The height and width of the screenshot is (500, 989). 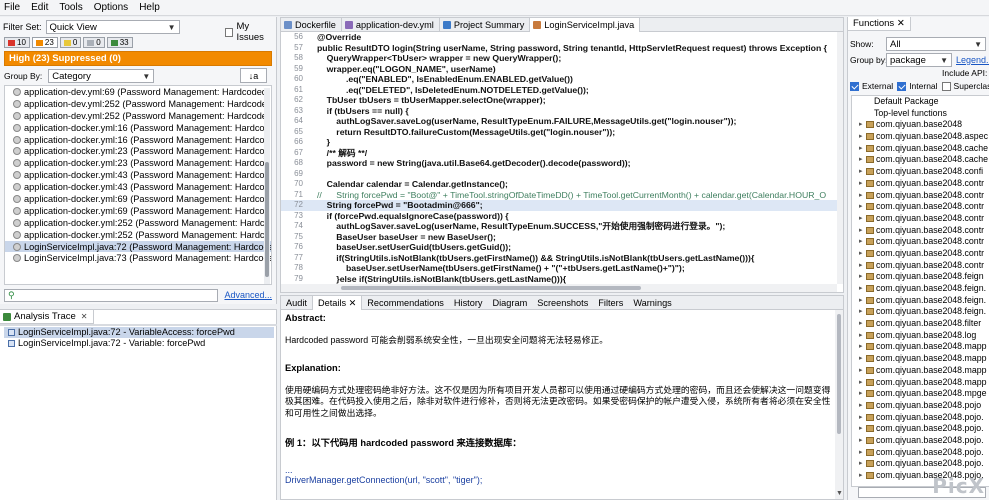 What do you see at coordinates (138, 58) in the screenshot?
I see `high-severity-header: High (23) Suppressed (0)` at bounding box center [138, 58].